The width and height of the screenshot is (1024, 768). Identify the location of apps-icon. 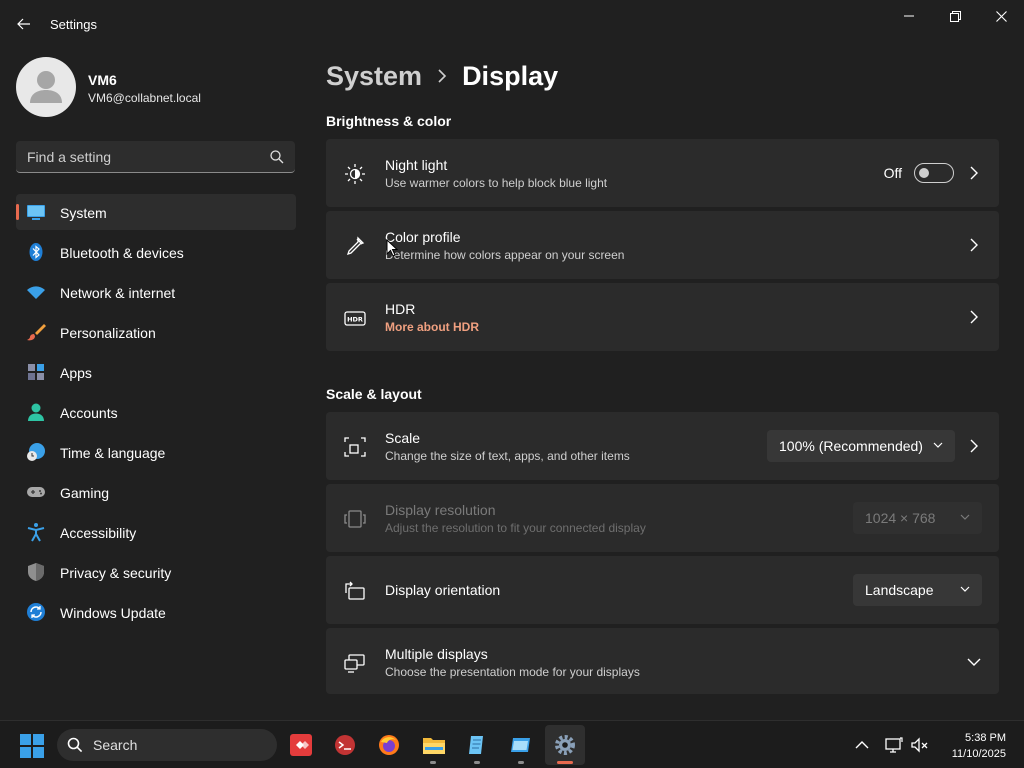
(36, 372).